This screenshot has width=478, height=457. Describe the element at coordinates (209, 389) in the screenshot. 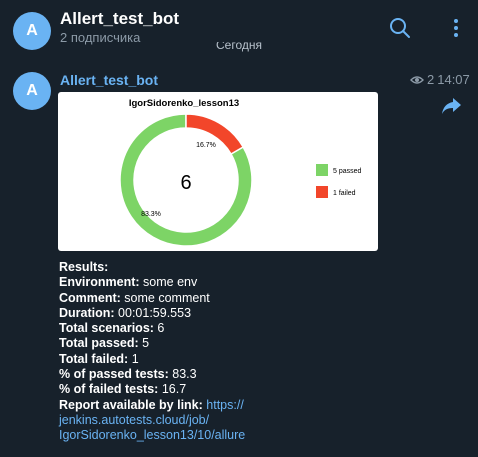

I see `message-line: % of failed tests: 16.7` at that location.